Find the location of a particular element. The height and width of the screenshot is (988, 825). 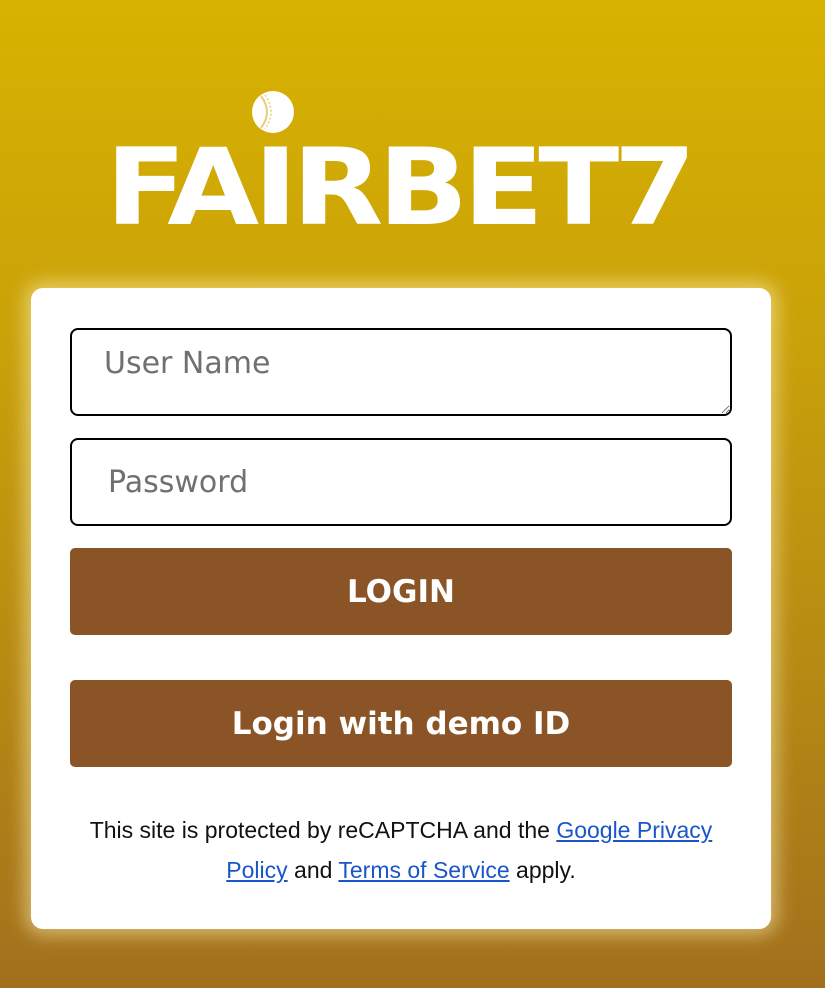

terms-of-service-link: Terms of Service is located at coordinates (423, 870).